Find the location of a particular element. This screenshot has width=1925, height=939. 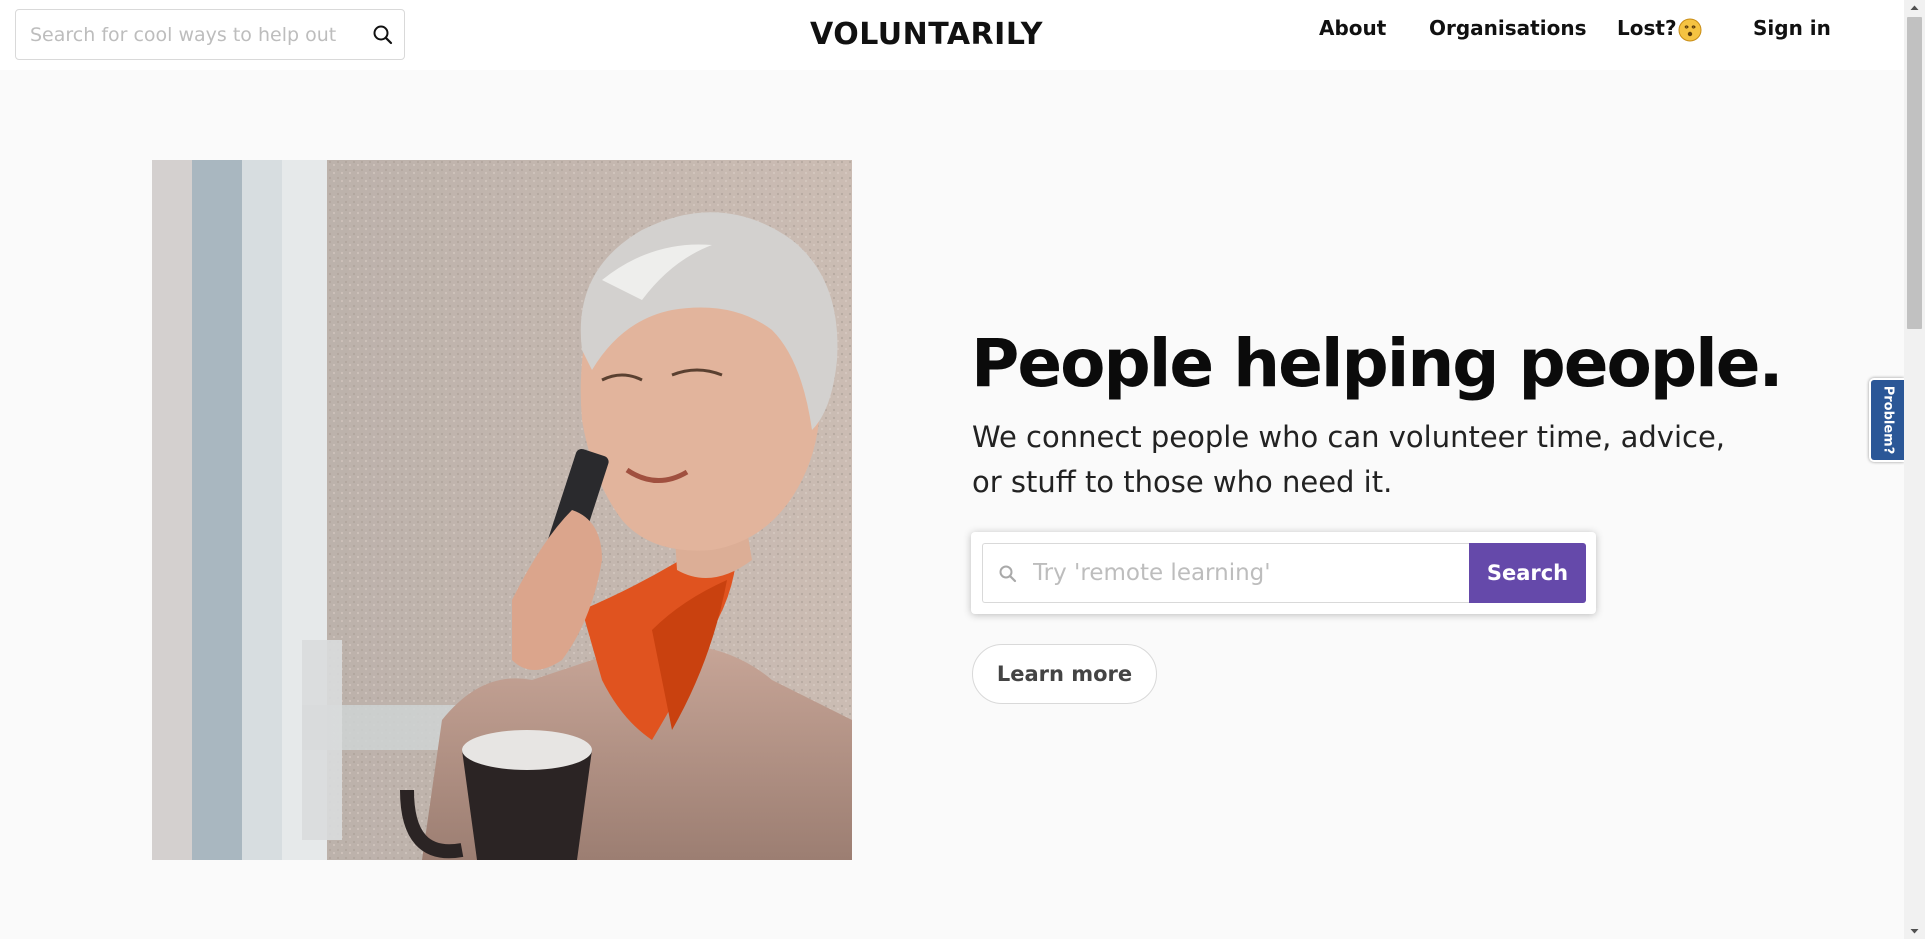

hero-search: Search is located at coordinates (1283, 573).